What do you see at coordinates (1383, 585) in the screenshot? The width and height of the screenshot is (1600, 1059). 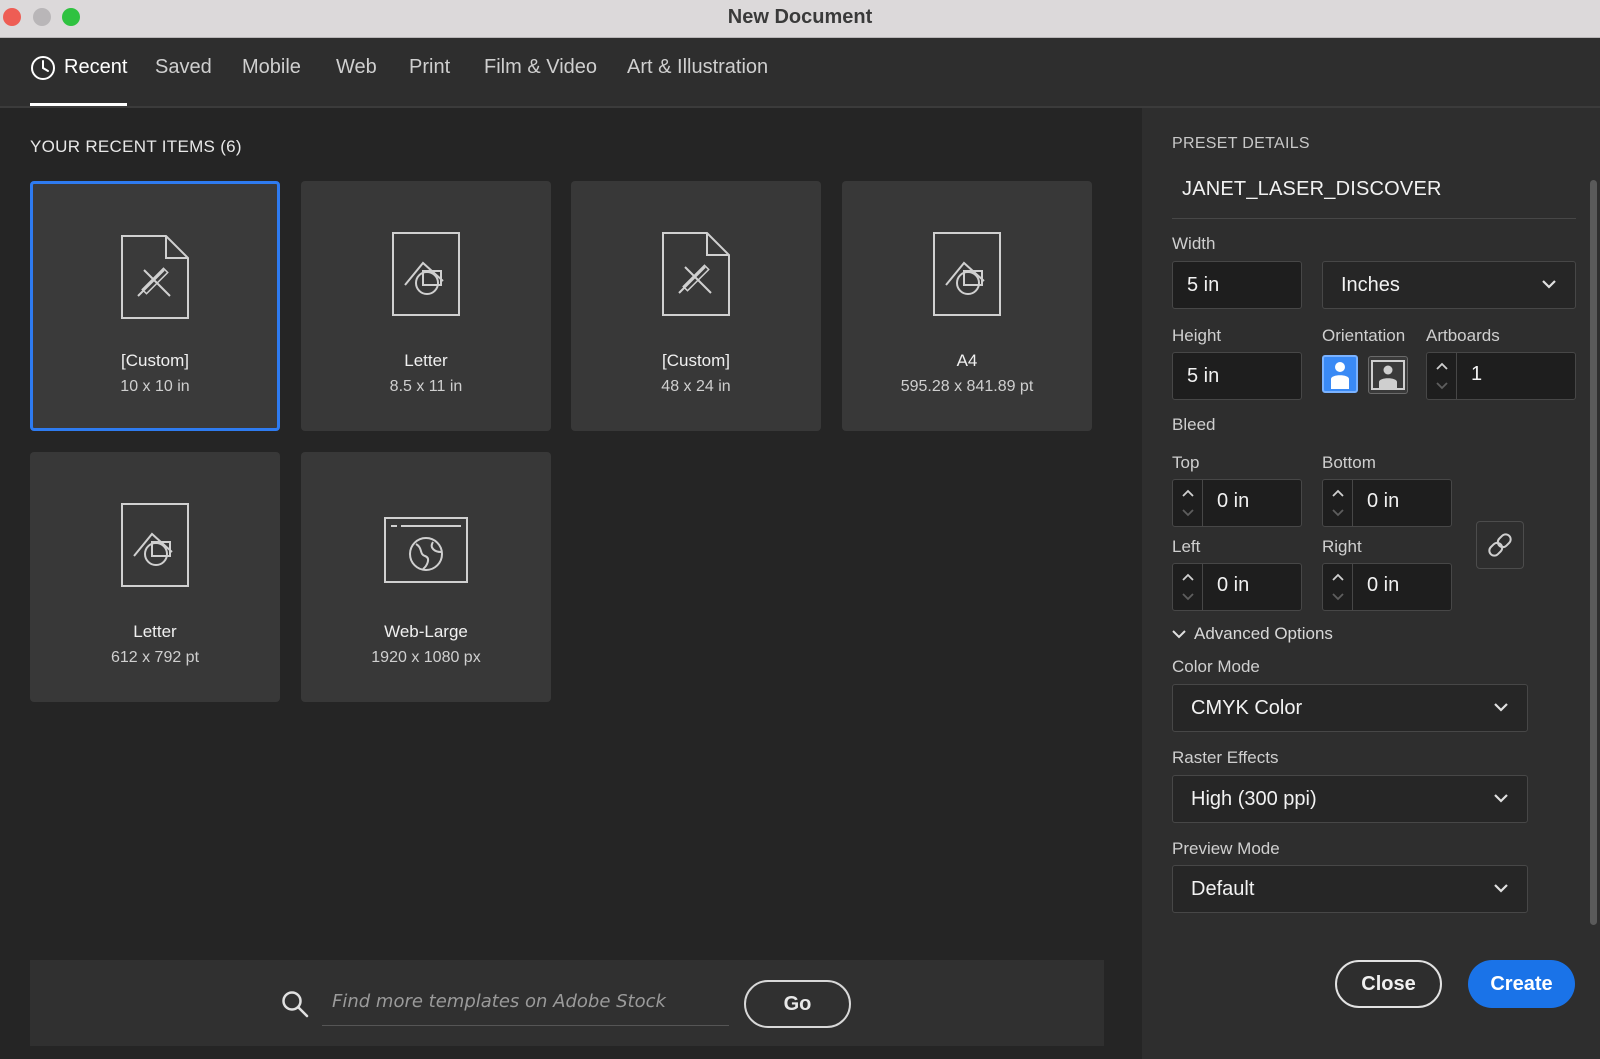 I see `bleed-right-value: 0 in` at bounding box center [1383, 585].